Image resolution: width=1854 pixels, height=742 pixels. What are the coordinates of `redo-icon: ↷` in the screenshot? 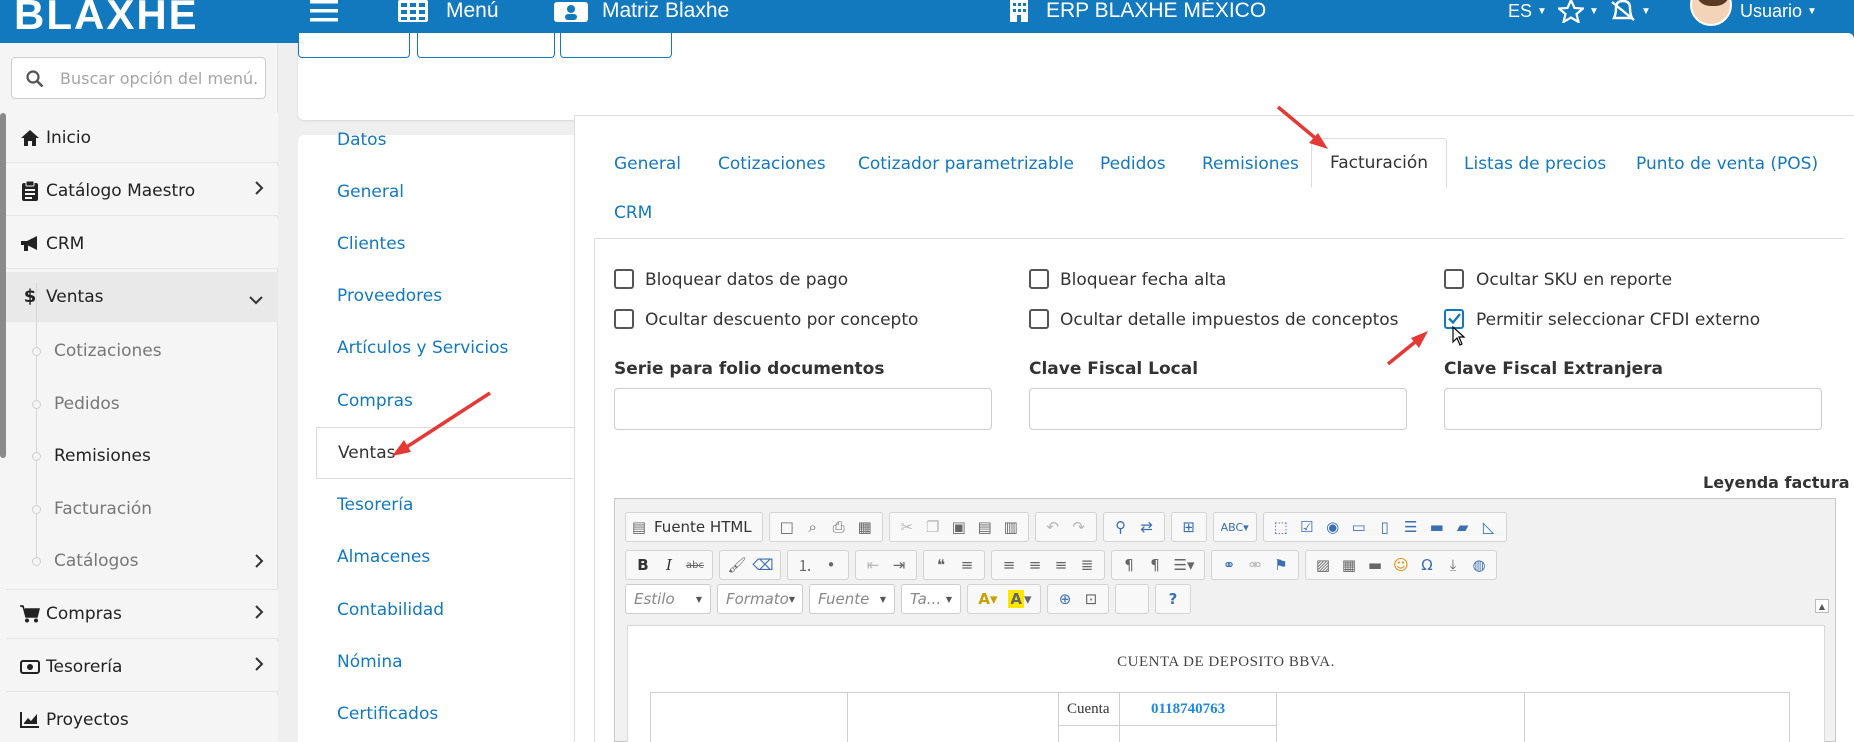 It's located at (1079, 527).